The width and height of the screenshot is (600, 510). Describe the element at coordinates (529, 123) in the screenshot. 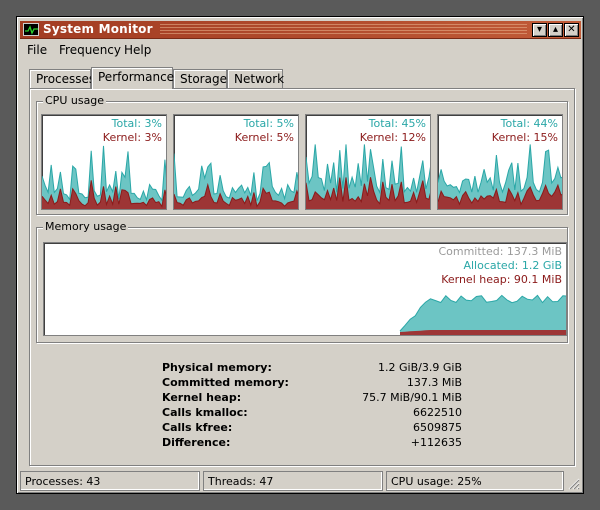

I see `cpu-total-label: Total: 44%` at that location.